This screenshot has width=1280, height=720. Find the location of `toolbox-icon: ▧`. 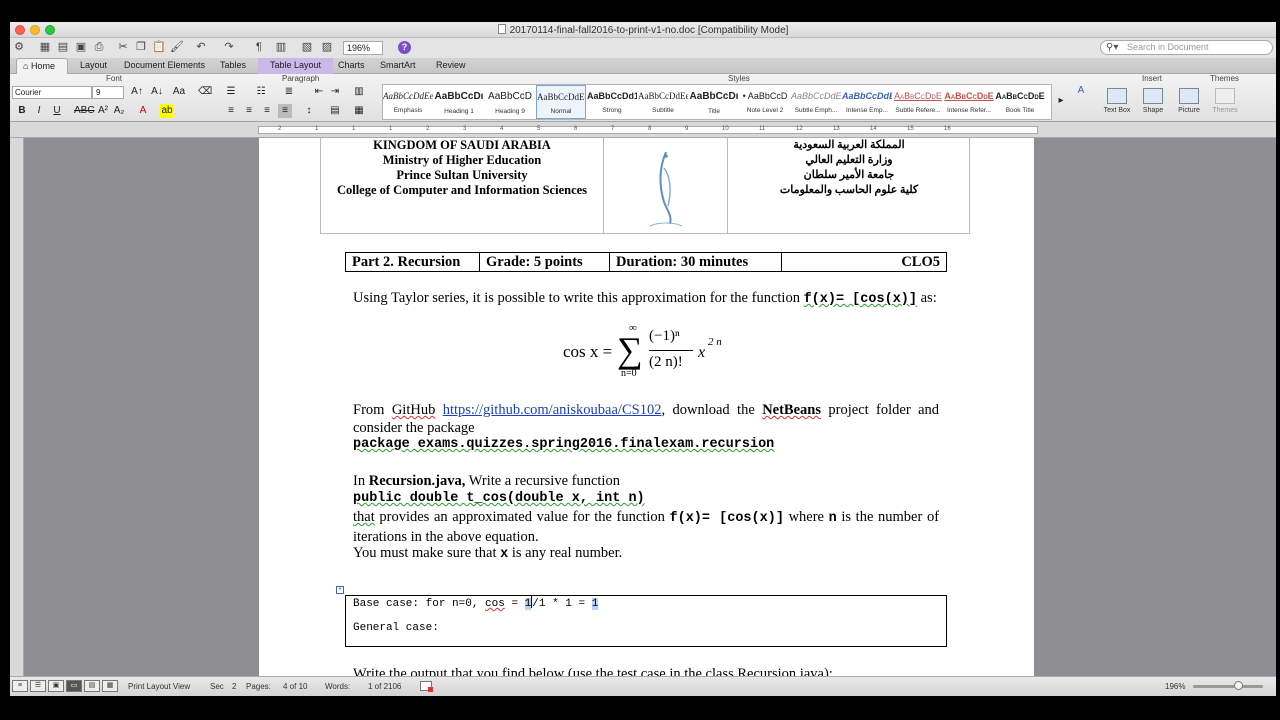

toolbox-icon: ▧ is located at coordinates (307, 47).